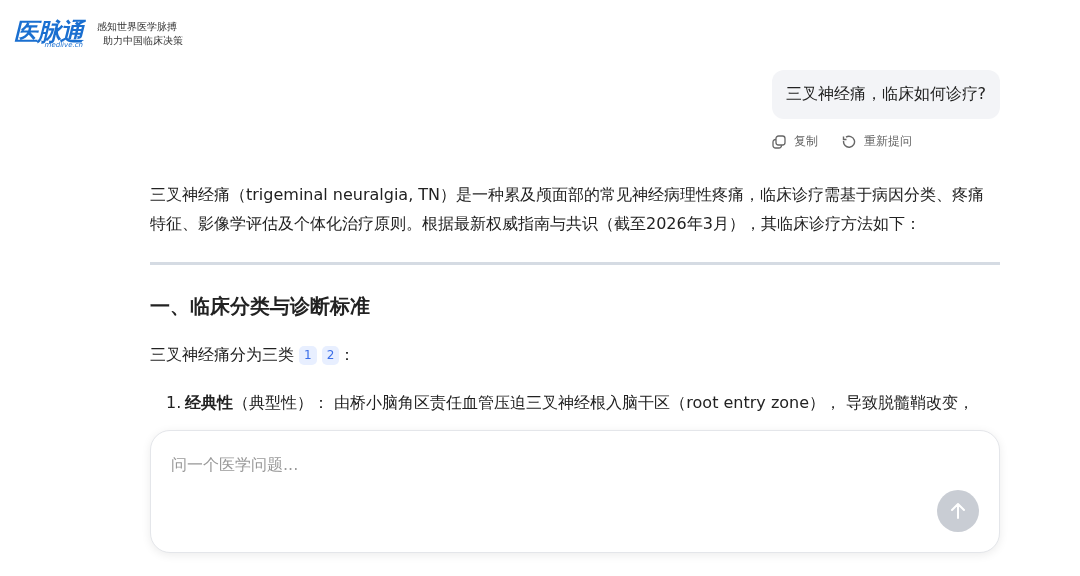  Describe the element at coordinates (142, 41) in the screenshot. I see `slogan-text: 助力中国临床决策` at that location.